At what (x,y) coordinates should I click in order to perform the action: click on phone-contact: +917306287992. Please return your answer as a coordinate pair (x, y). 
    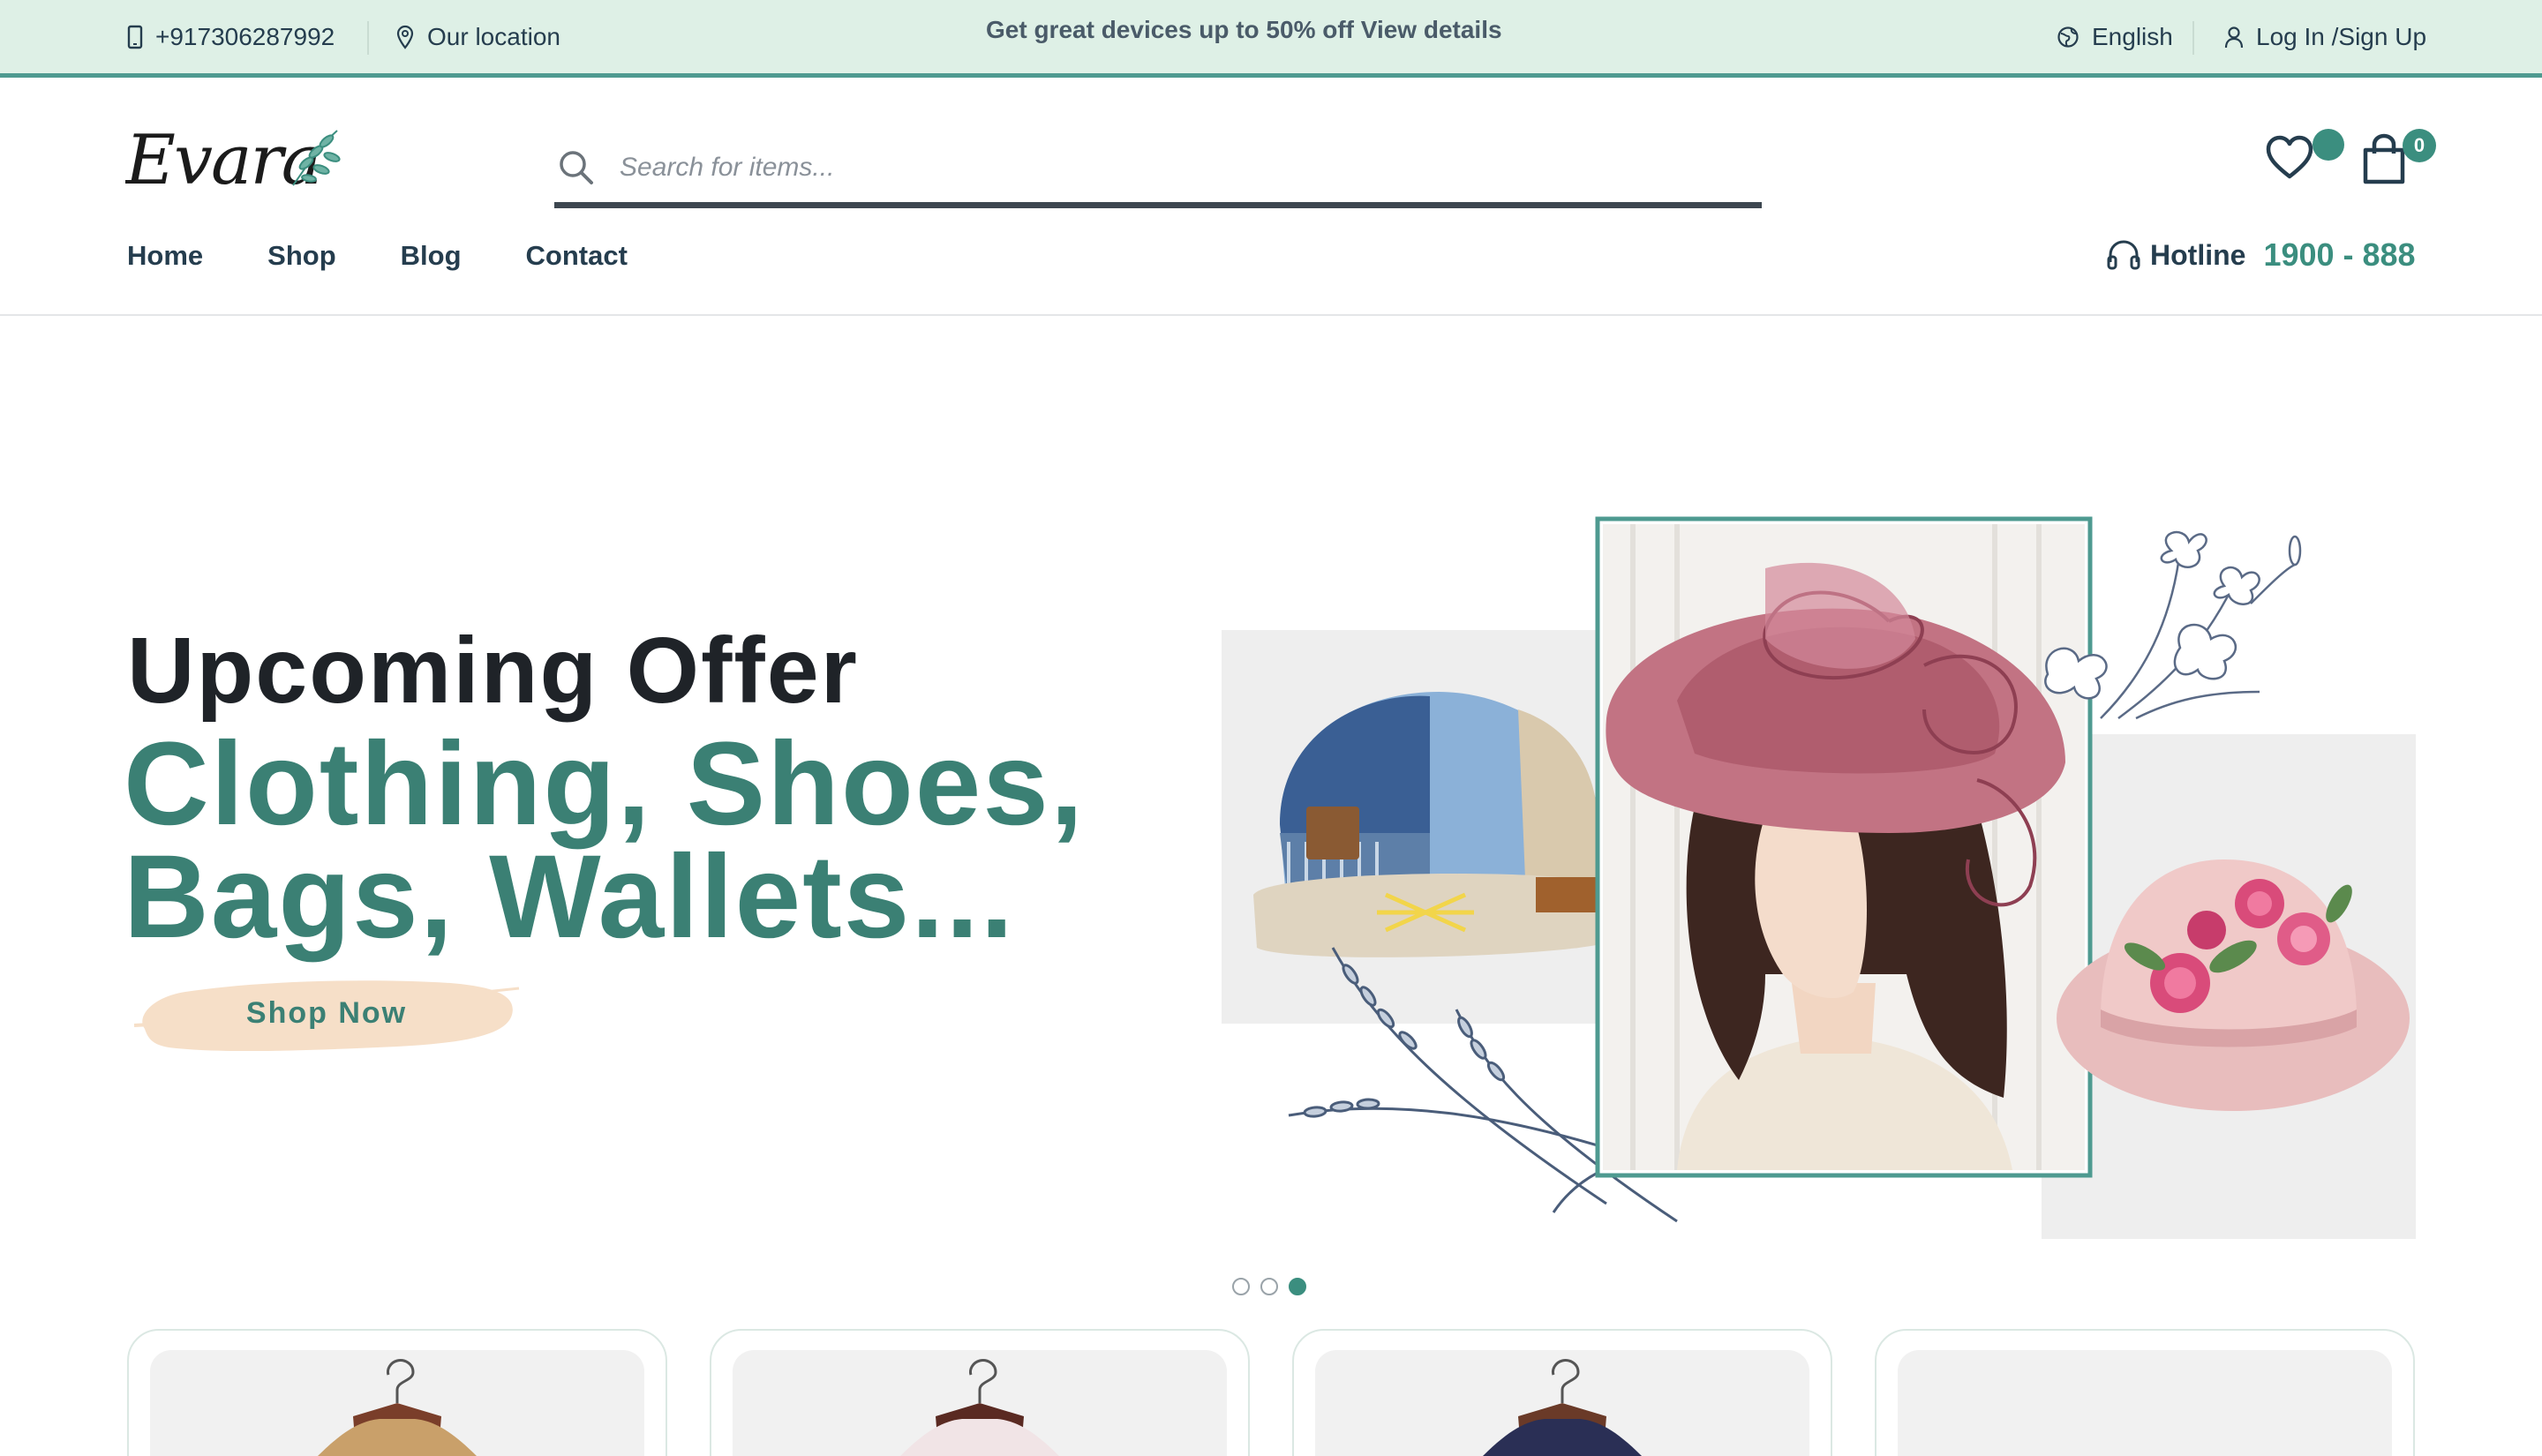
    Looking at the image, I should click on (231, 36).